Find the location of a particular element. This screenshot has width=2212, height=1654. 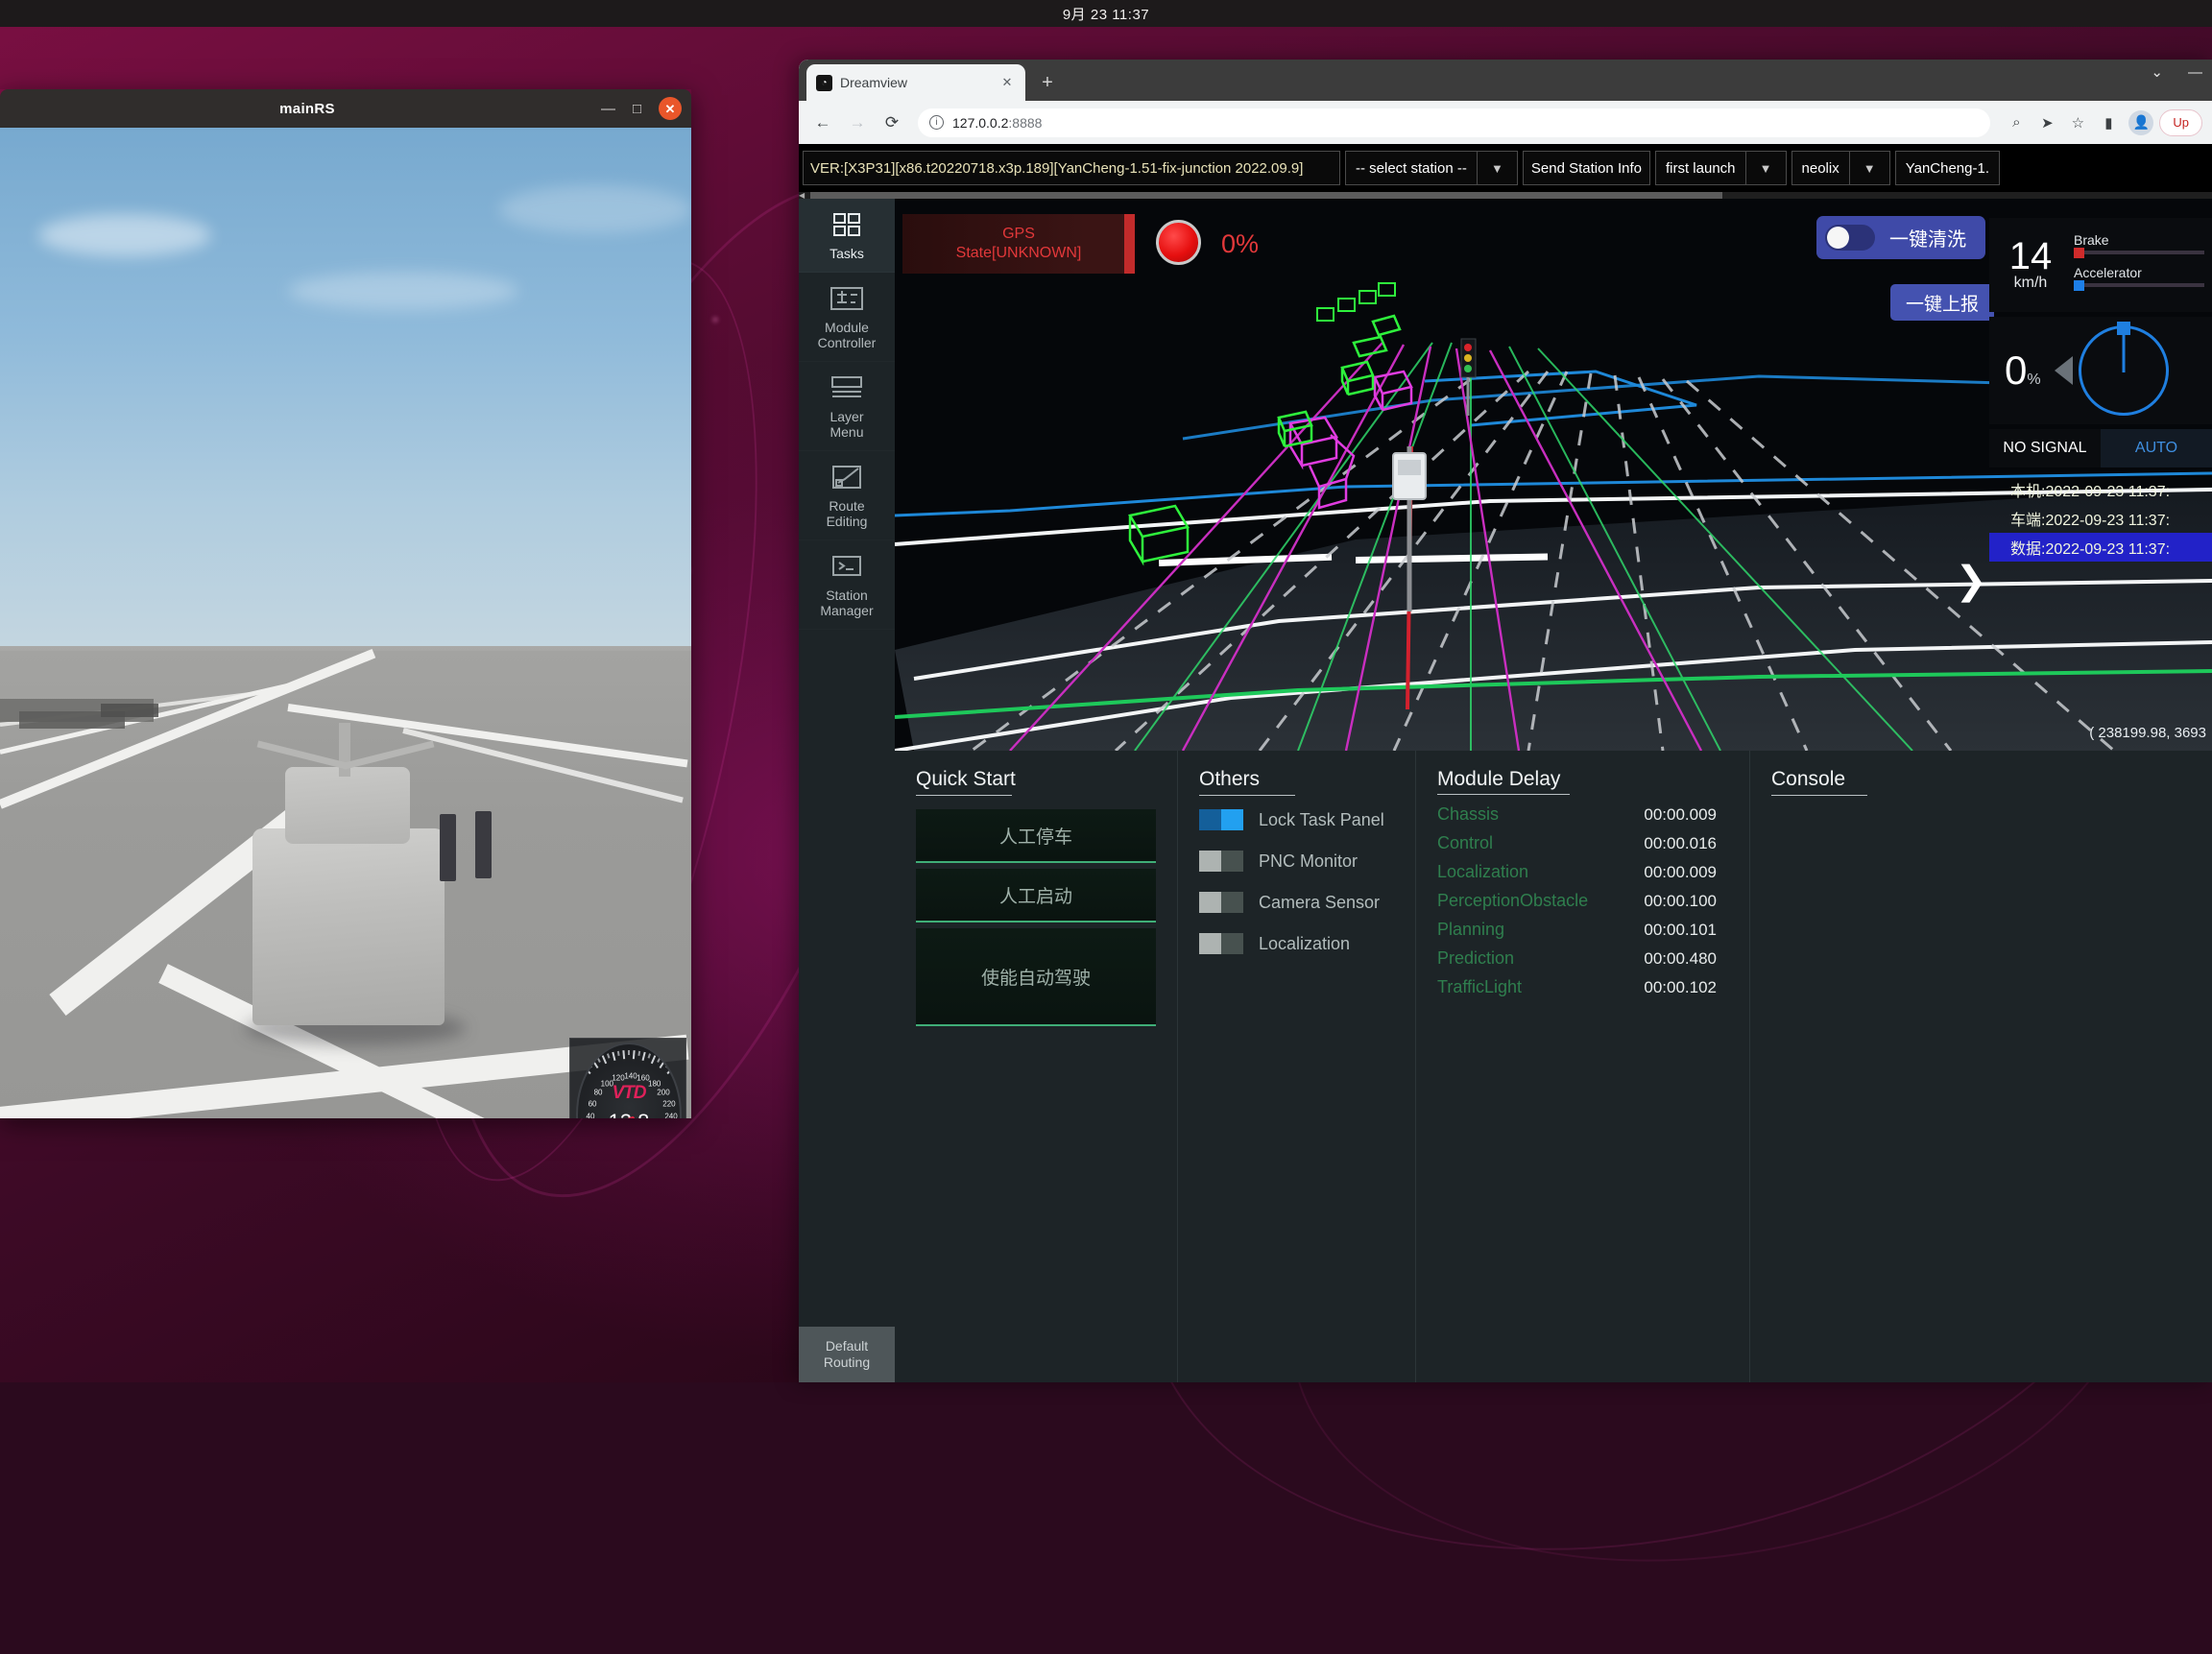

mainrs-window-title: mainRS is located at coordinates (326, 109).